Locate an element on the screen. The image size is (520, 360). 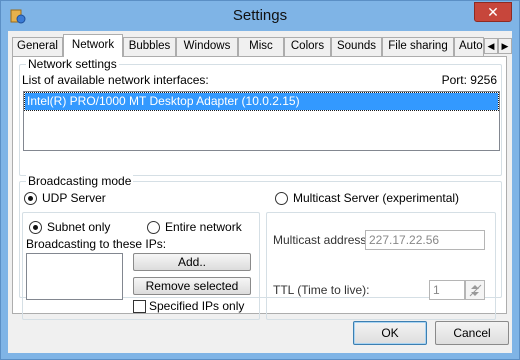
port-label: Port: 9256 is located at coordinates (469, 80).